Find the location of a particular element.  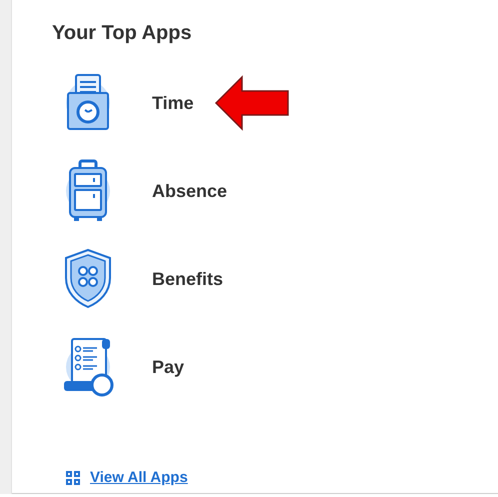

app-item: Absence is located at coordinates (143, 191).